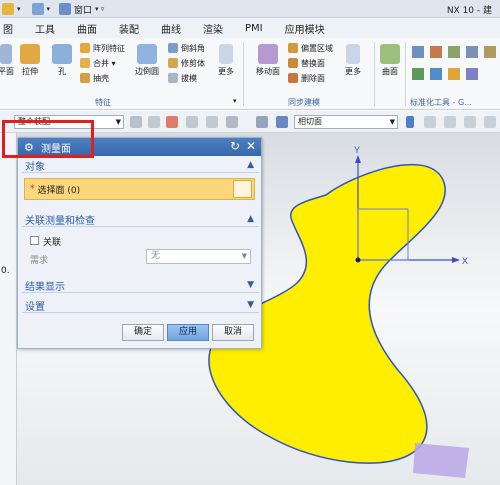  I want to click on redo-icon, so click(37, 9).